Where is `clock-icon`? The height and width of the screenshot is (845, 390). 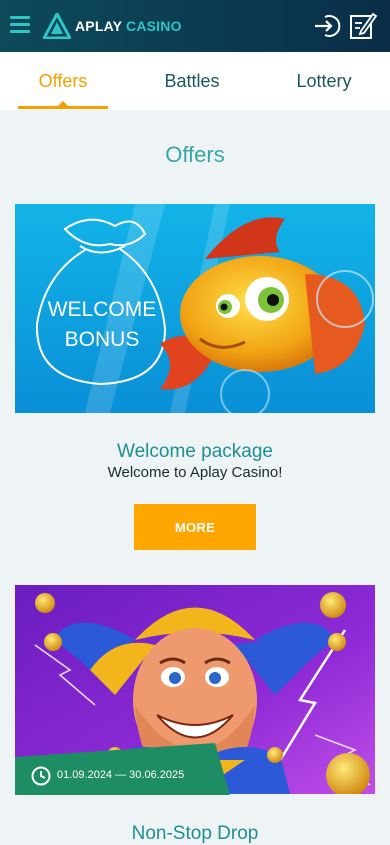
clock-icon is located at coordinates (41, 776).